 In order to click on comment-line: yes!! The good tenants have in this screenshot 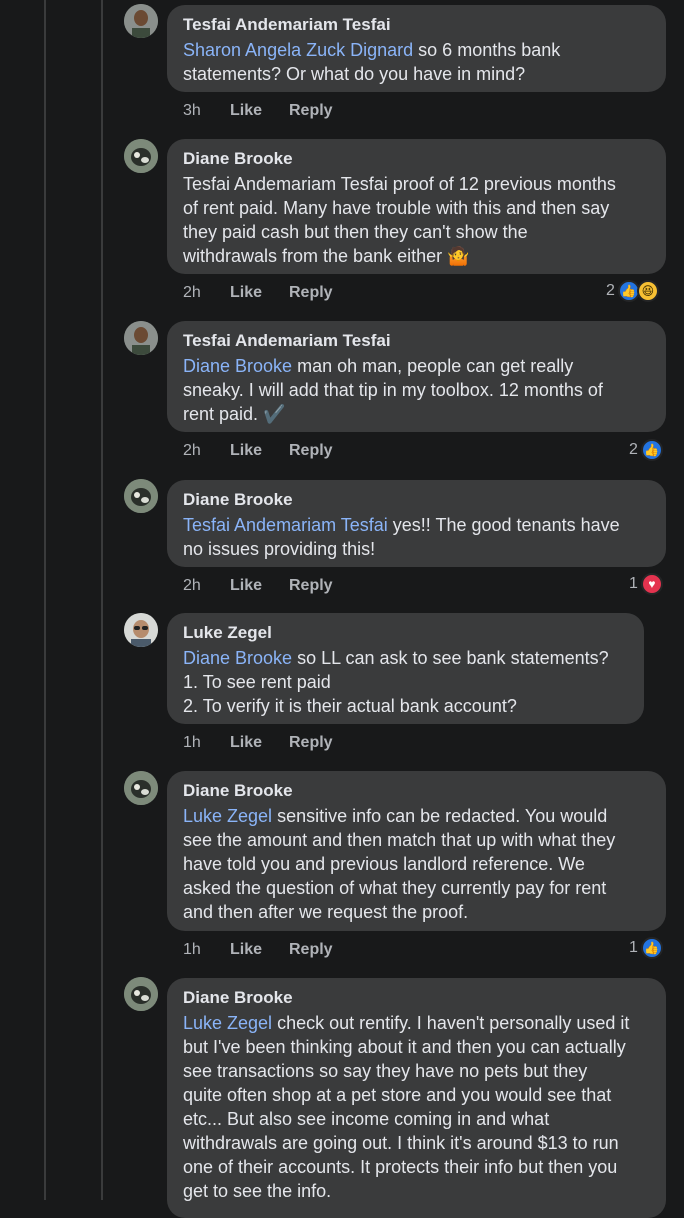, I will do `click(506, 525)`.